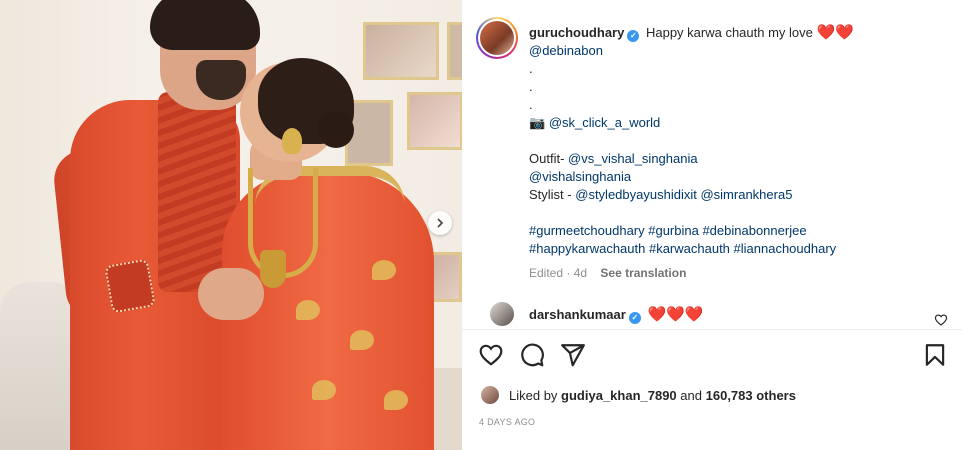 Image resolution: width=962 pixels, height=450 pixels. What do you see at coordinates (675, 314) in the screenshot?
I see `comment-text: ❤️❤️❤️` at bounding box center [675, 314].